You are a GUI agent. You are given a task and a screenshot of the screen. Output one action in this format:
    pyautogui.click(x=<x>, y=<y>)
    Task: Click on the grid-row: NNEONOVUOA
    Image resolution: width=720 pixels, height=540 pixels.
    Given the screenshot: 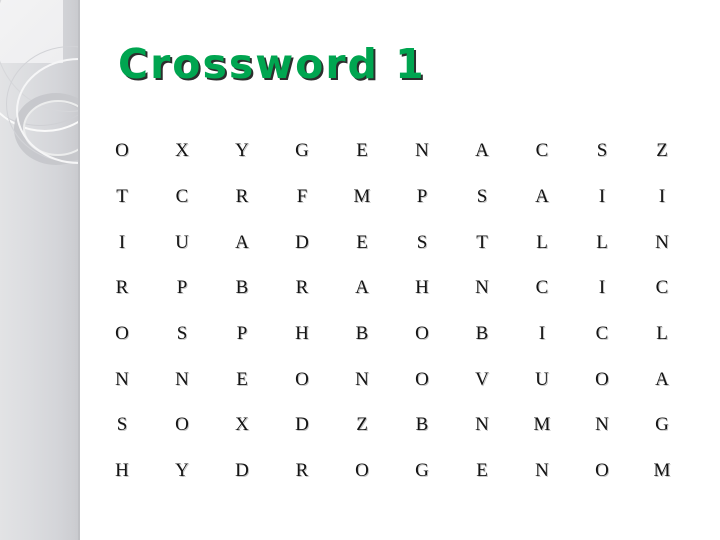 What is the action you would take?
    pyautogui.click(x=392, y=379)
    